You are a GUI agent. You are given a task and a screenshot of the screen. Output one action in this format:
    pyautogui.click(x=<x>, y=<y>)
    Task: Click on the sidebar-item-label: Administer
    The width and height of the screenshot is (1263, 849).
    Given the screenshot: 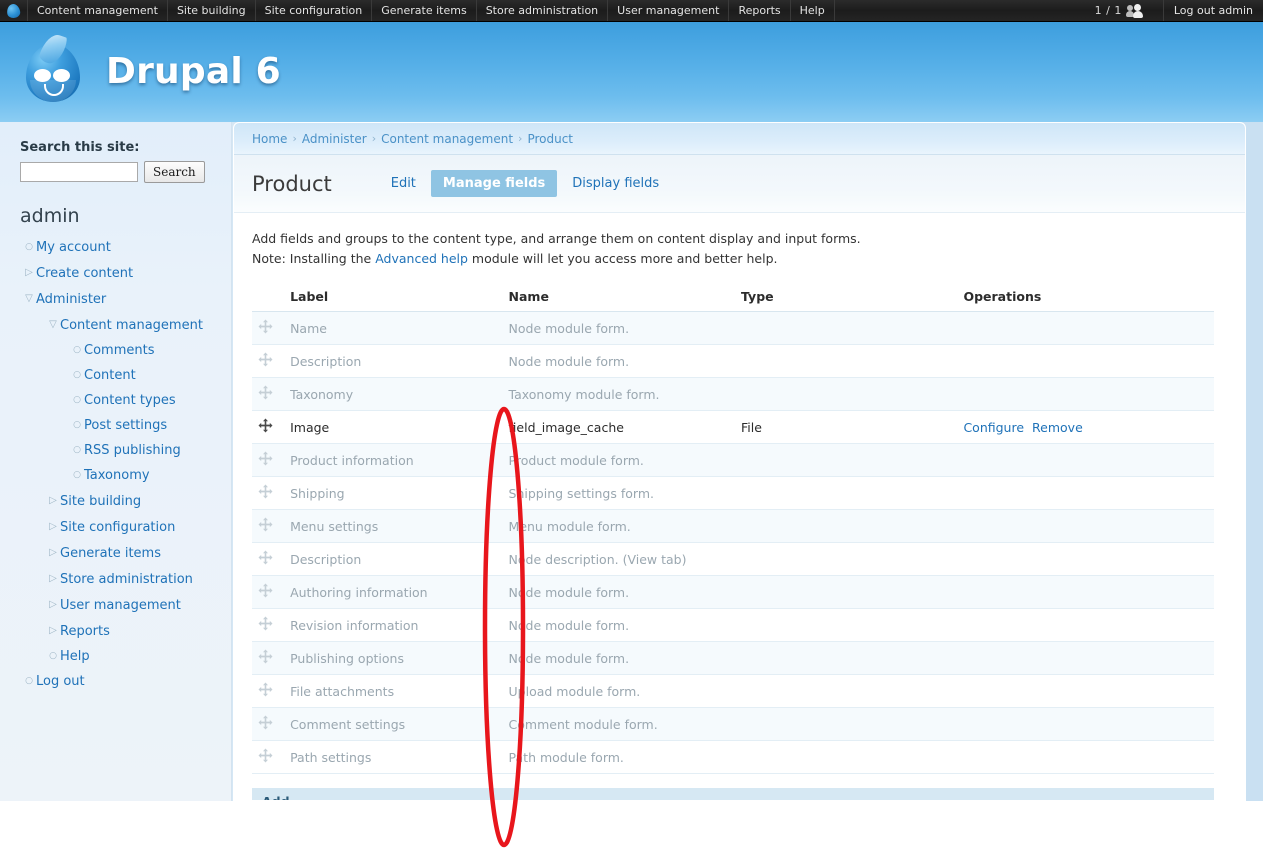 What is the action you would take?
    pyautogui.click(x=71, y=299)
    